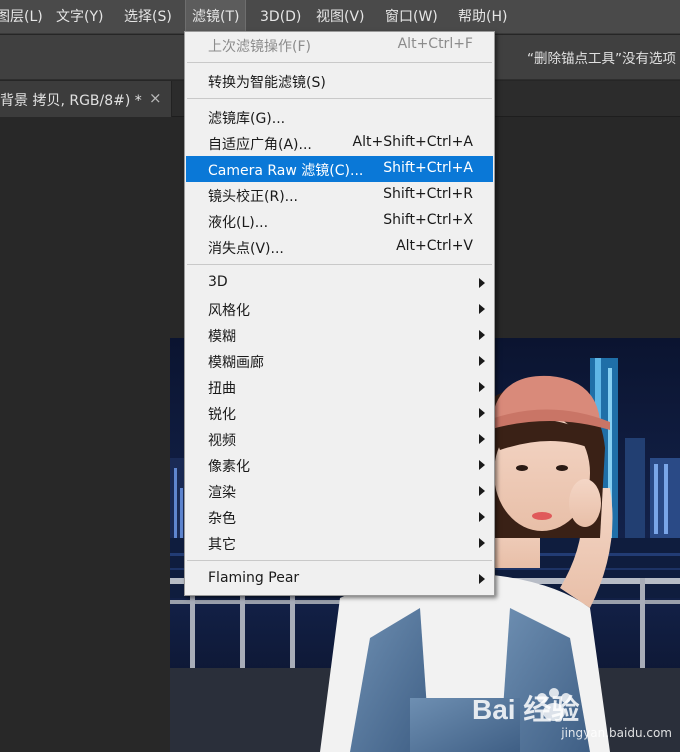 Image resolution: width=680 pixels, height=752 pixels. Describe the element at coordinates (434, 246) in the screenshot. I see `menu-item-shortcut: Alt+Ctrl+V` at that location.